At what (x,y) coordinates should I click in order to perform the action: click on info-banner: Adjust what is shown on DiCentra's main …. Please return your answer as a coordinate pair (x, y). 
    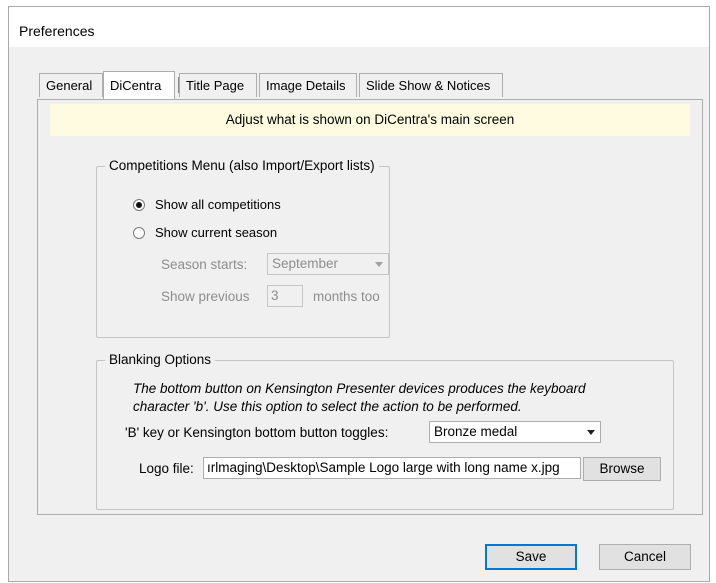
    Looking at the image, I should click on (370, 120).